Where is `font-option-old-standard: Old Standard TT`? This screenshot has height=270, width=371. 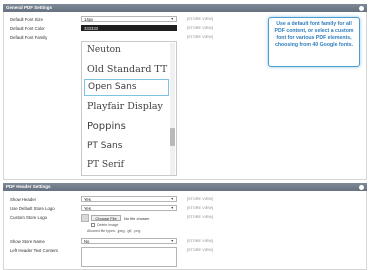 font-option-old-standard: Old Standard TT is located at coordinates (127, 69).